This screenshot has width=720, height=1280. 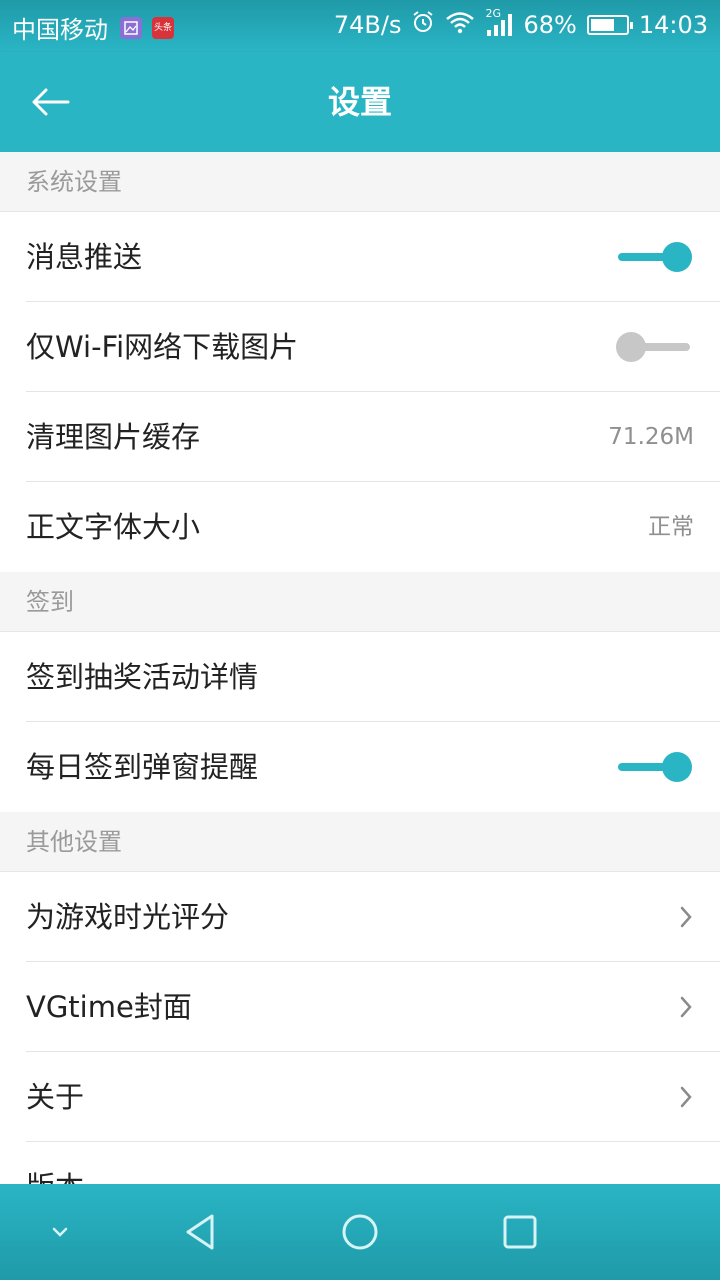 I want to click on row-label: 为游戏时光评分, so click(x=128, y=917).